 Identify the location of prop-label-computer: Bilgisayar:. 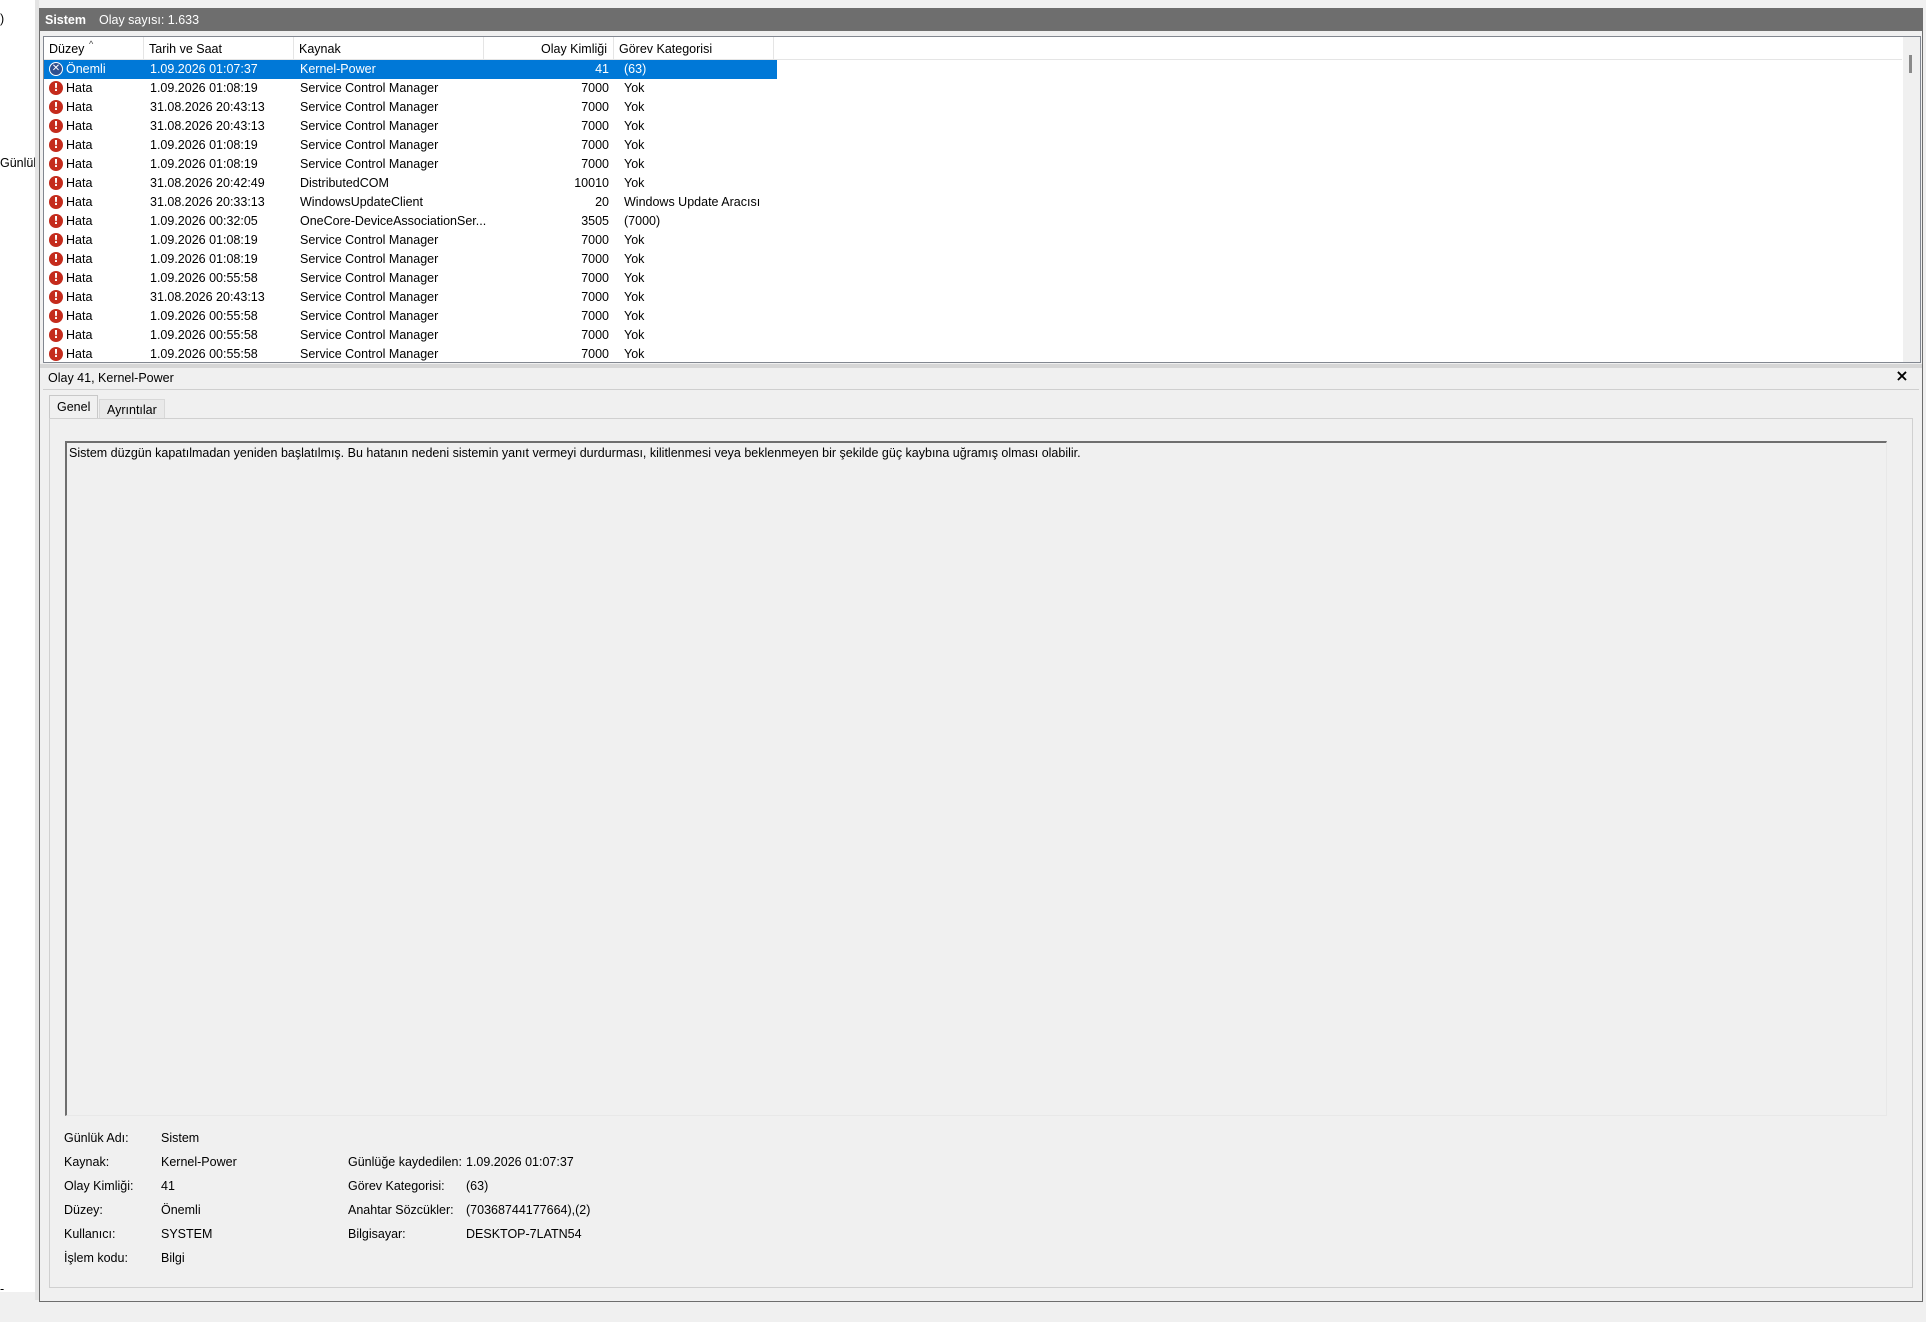
(377, 1234).